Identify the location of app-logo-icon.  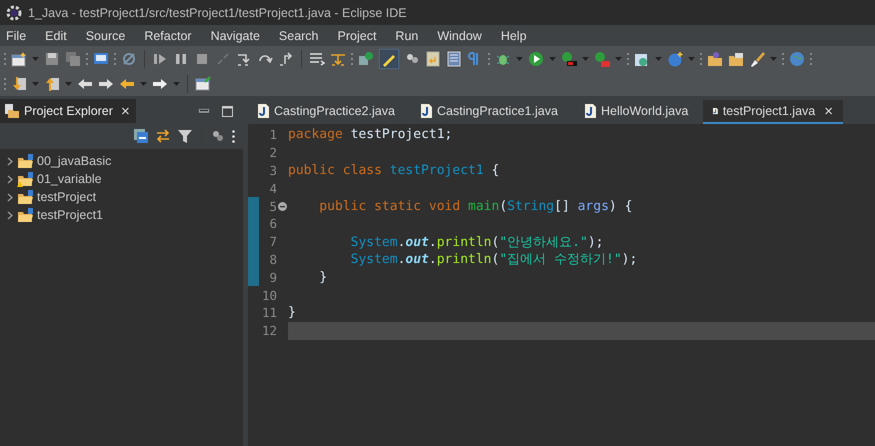
(14, 12).